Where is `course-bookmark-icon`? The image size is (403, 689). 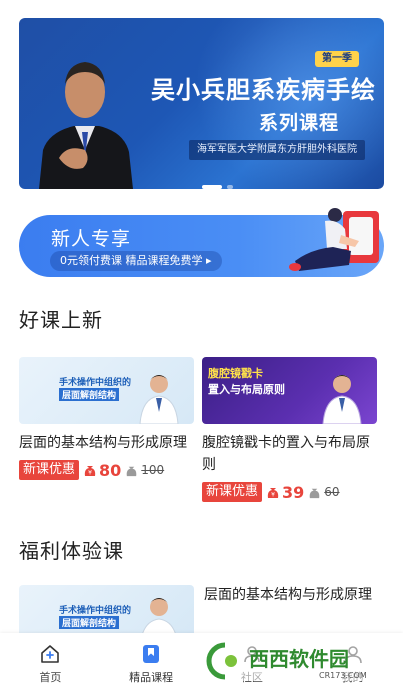 course-bookmark-icon is located at coordinates (151, 654).